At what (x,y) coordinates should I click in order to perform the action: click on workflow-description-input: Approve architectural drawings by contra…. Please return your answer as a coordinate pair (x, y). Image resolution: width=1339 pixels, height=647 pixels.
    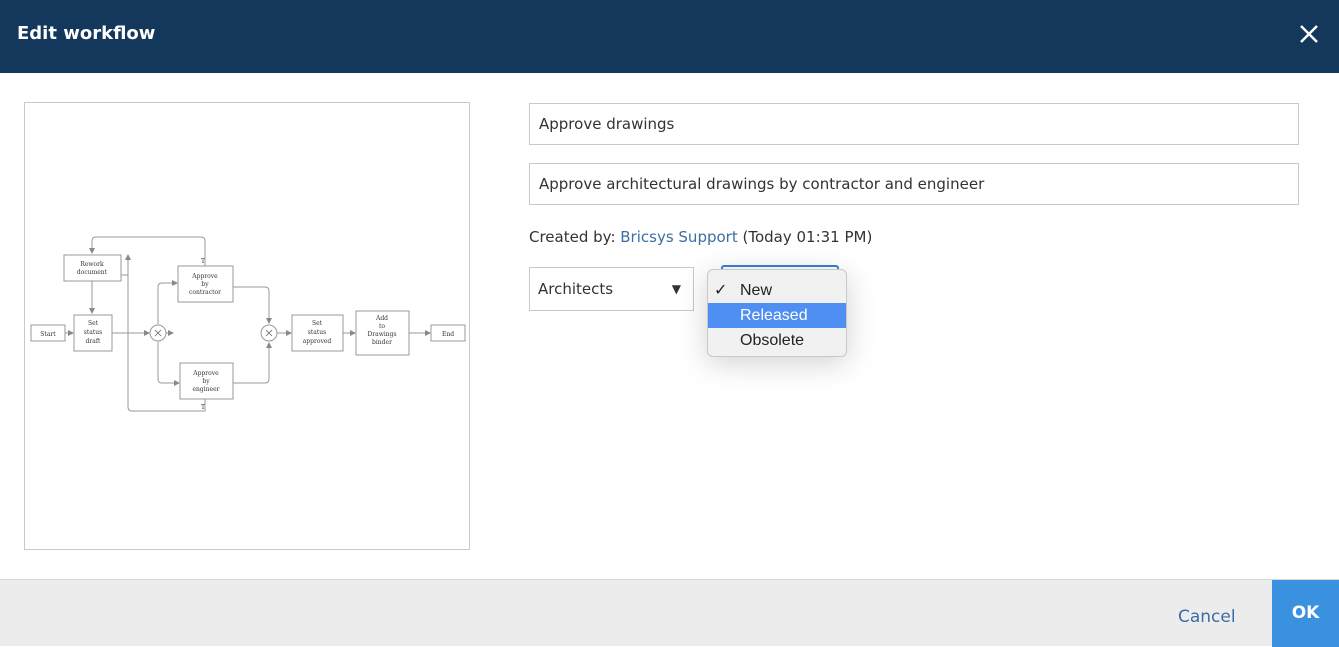
    Looking at the image, I should click on (914, 184).